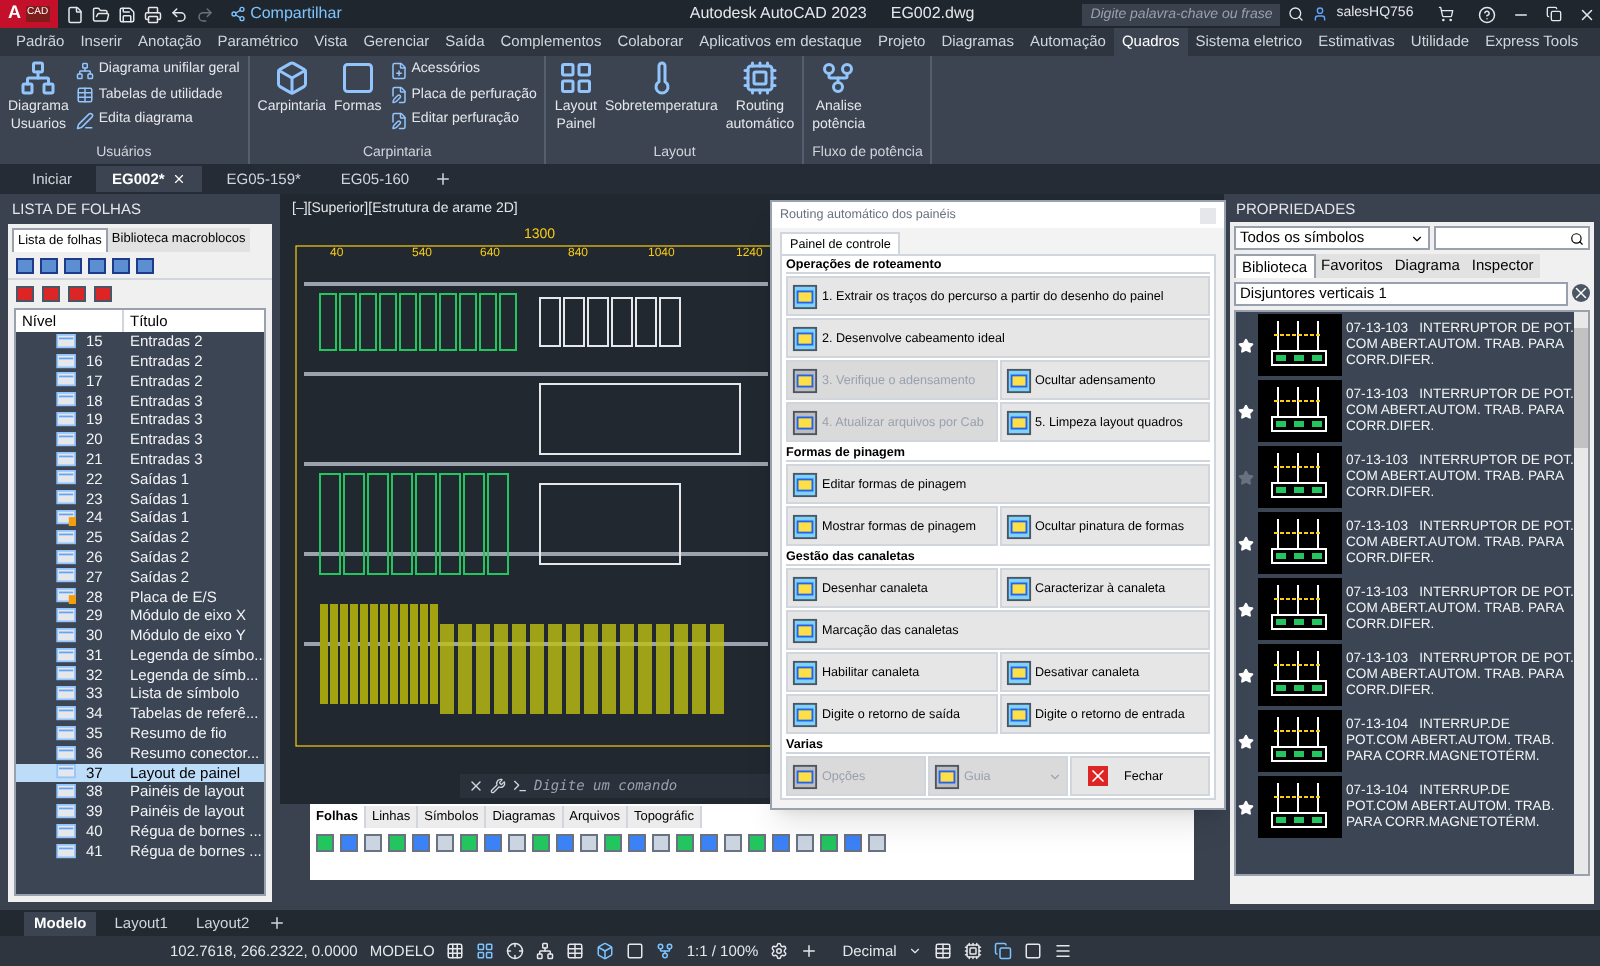 The image size is (1600, 966). Describe the element at coordinates (485, 951) in the screenshot. I see `snap-icon` at that location.